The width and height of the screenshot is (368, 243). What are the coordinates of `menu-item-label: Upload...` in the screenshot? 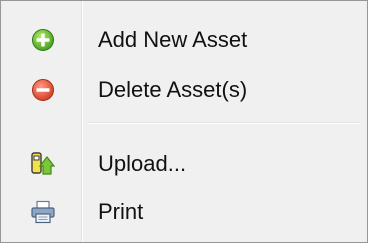 It's located at (142, 163).